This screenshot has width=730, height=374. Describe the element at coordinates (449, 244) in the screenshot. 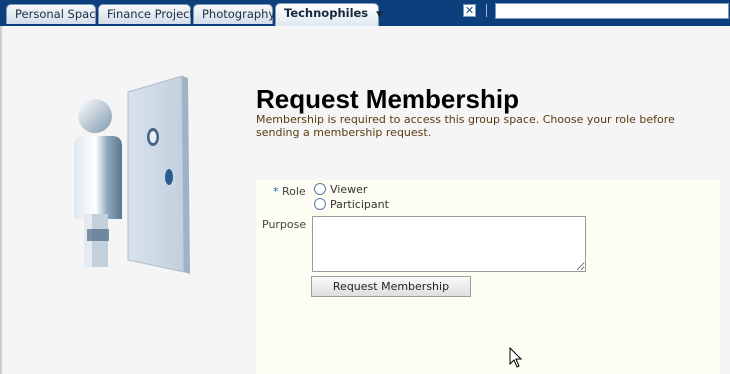

I see `purpose-textarea` at that location.